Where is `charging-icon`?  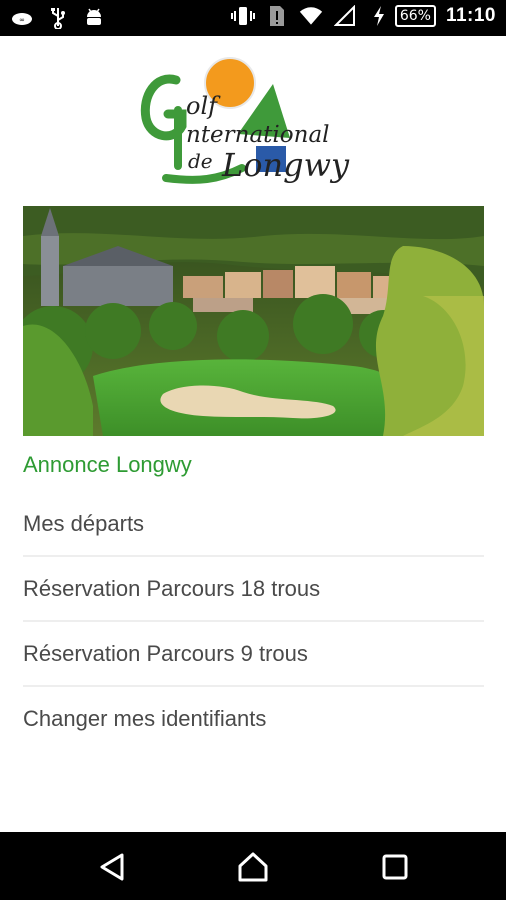 charging-icon is located at coordinates (379, 16).